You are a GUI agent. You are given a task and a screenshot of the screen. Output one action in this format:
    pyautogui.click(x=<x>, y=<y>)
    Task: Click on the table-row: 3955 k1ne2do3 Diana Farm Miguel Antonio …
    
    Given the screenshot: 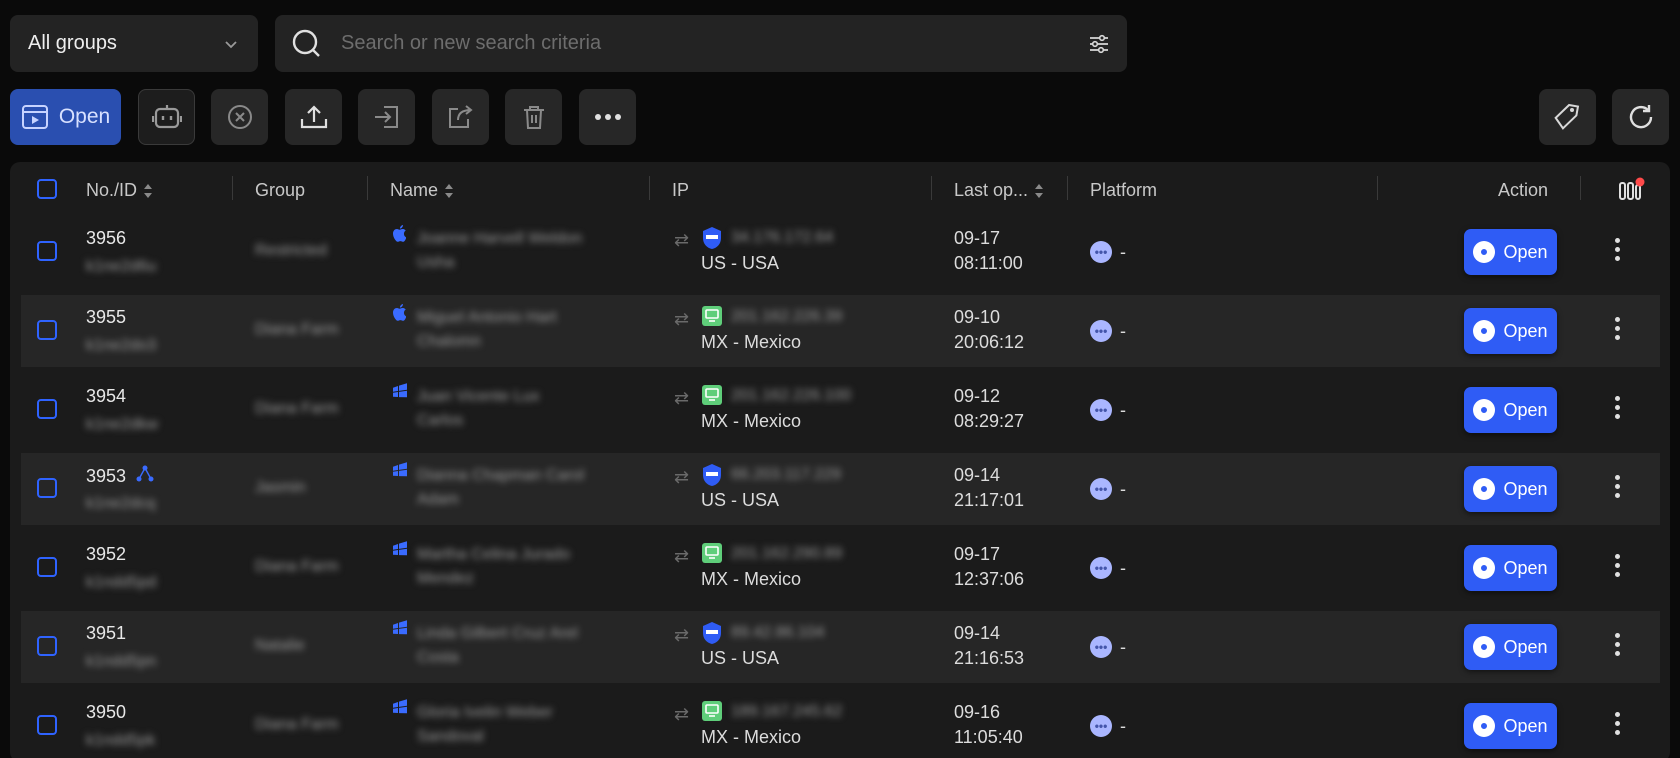 What is the action you would take?
    pyautogui.click(x=840, y=331)
    